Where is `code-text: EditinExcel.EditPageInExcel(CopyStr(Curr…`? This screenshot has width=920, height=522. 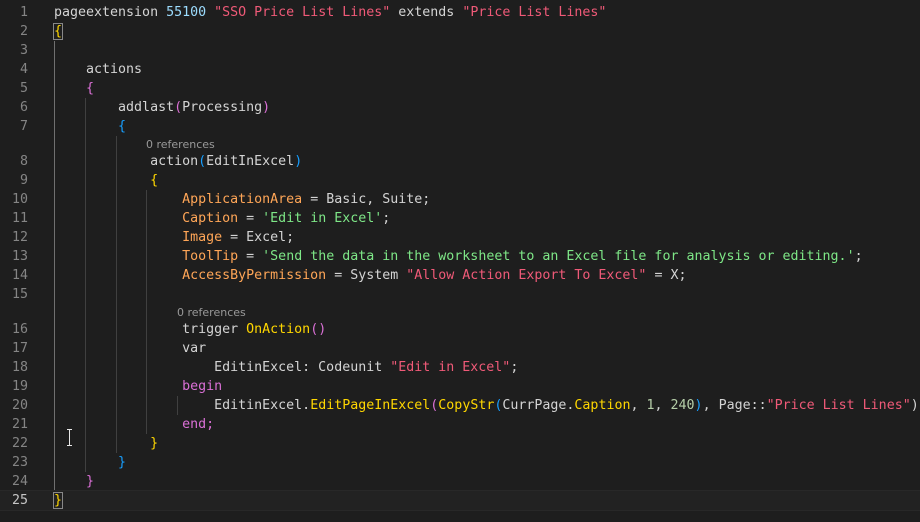 code-text: EditinExcel.EditPageInExcel(CopyStr(Curr… is located at coordinates (487, 405).